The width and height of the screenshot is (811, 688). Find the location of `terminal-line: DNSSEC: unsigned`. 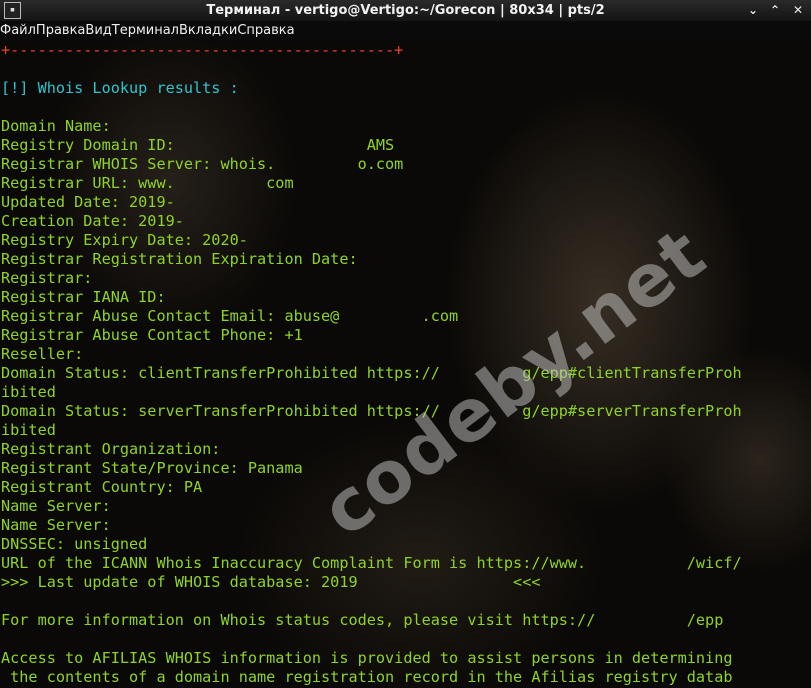

terminal-line: DNSSEC: unsigned is located at coordinates (74, 544).